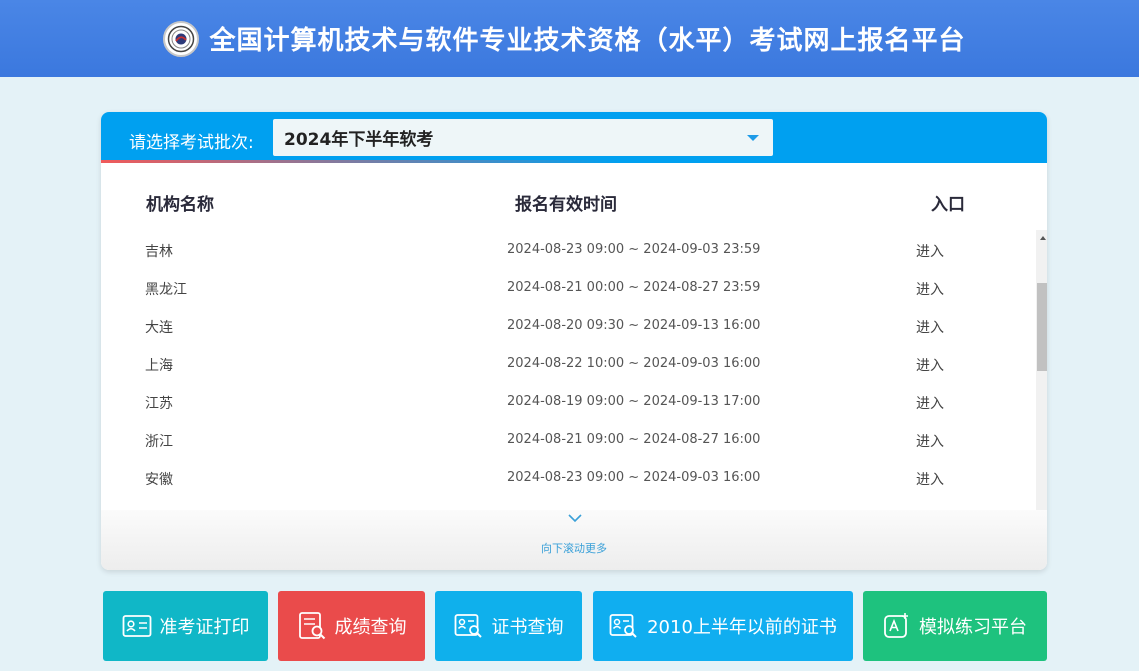 This screenshot has width=1139, height=671. I want to click on batch-selector-bar: 请选择考试批次: 2024年下半年软考, so click(574, 137).